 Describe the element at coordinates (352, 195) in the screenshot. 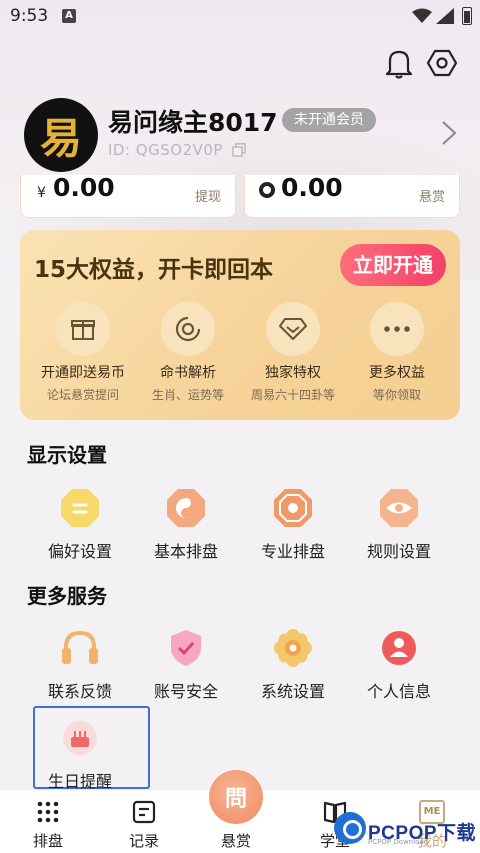

I see `reward-card: 0.00 悬赏` at that location.